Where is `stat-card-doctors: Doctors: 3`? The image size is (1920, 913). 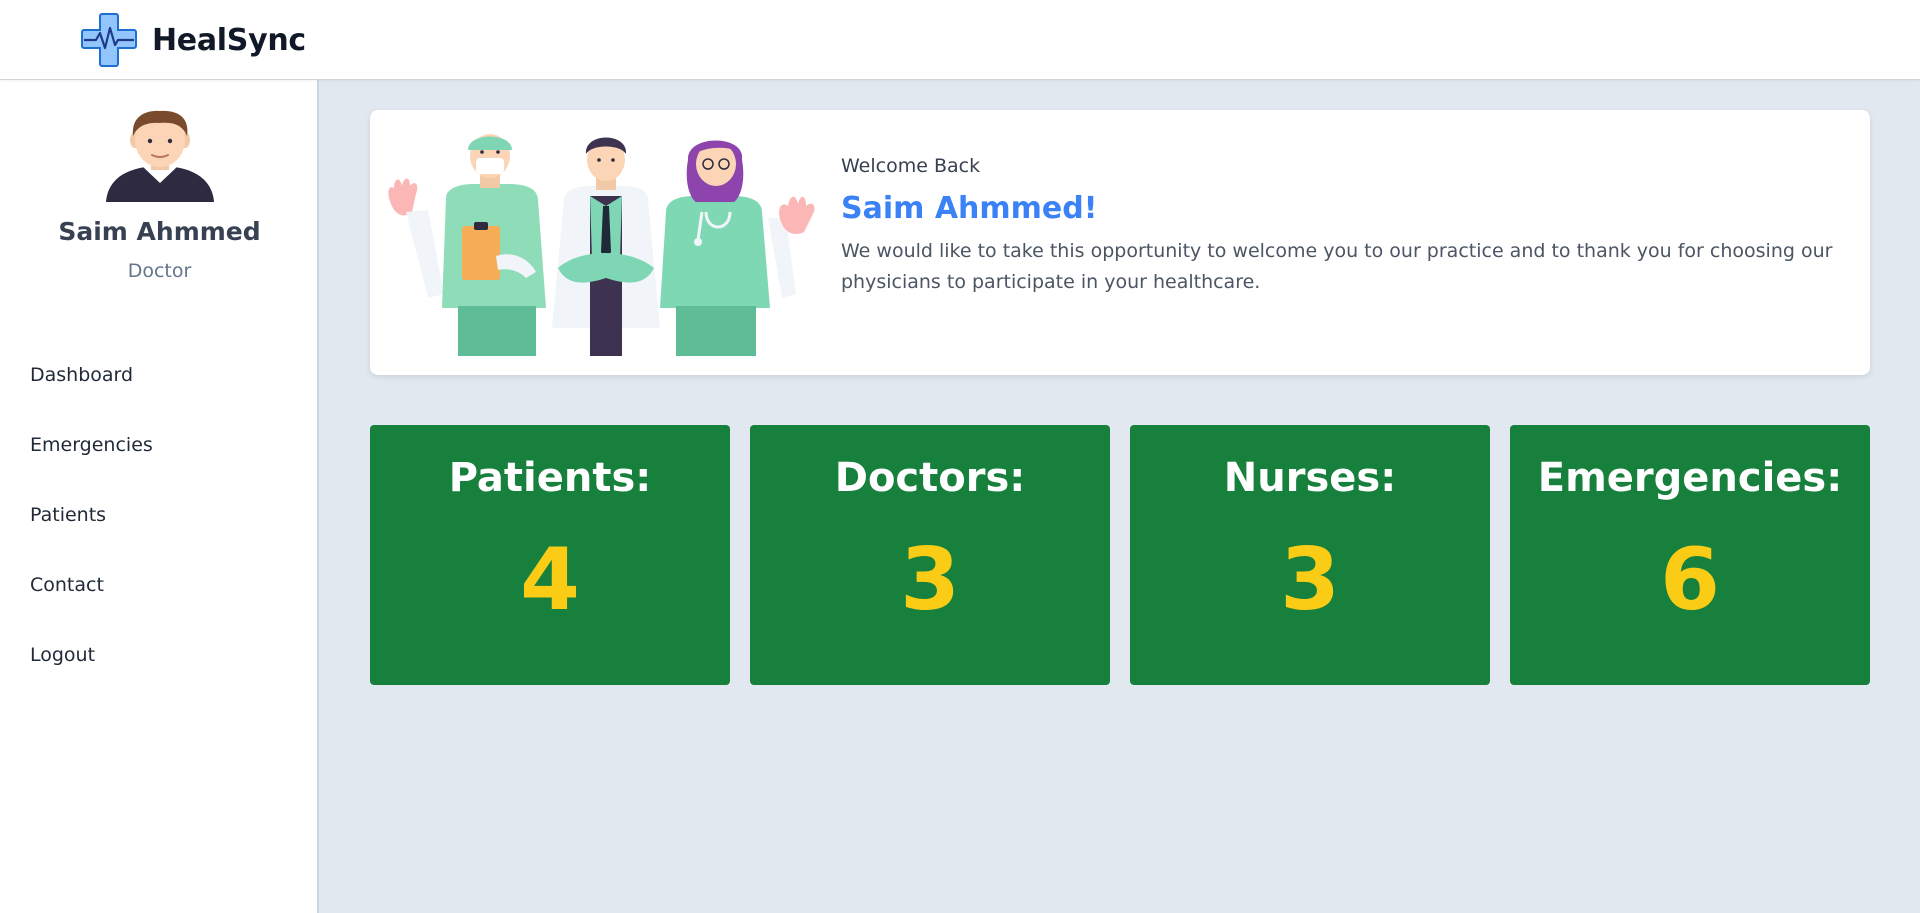
stat-card-doctors: Doctors: 3 is located at coordinates (930, 555).